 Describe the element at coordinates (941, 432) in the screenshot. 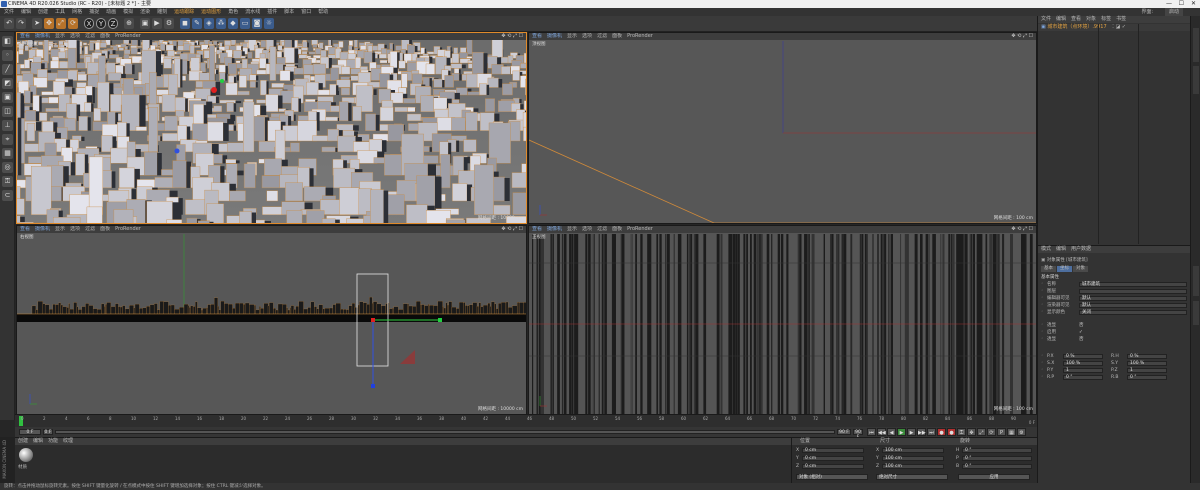

I see `record-button: ●` at that location.